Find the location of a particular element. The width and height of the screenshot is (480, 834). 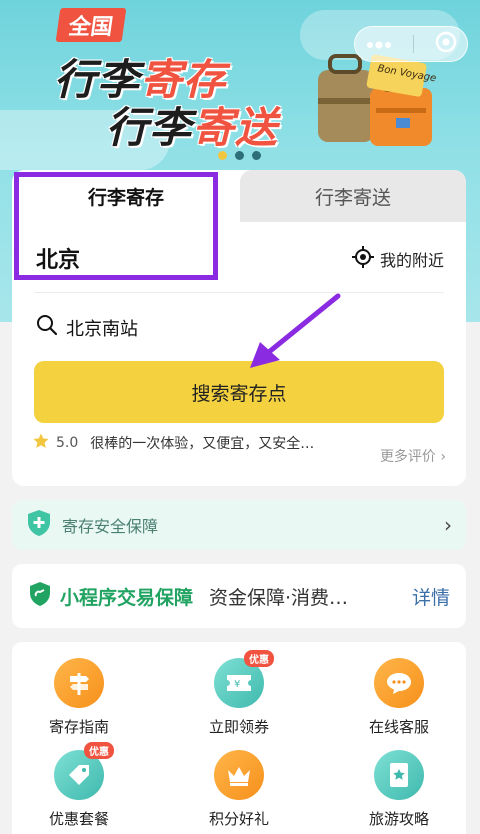

service-online-support: 在线客服 is located at coordinates (399, 697).